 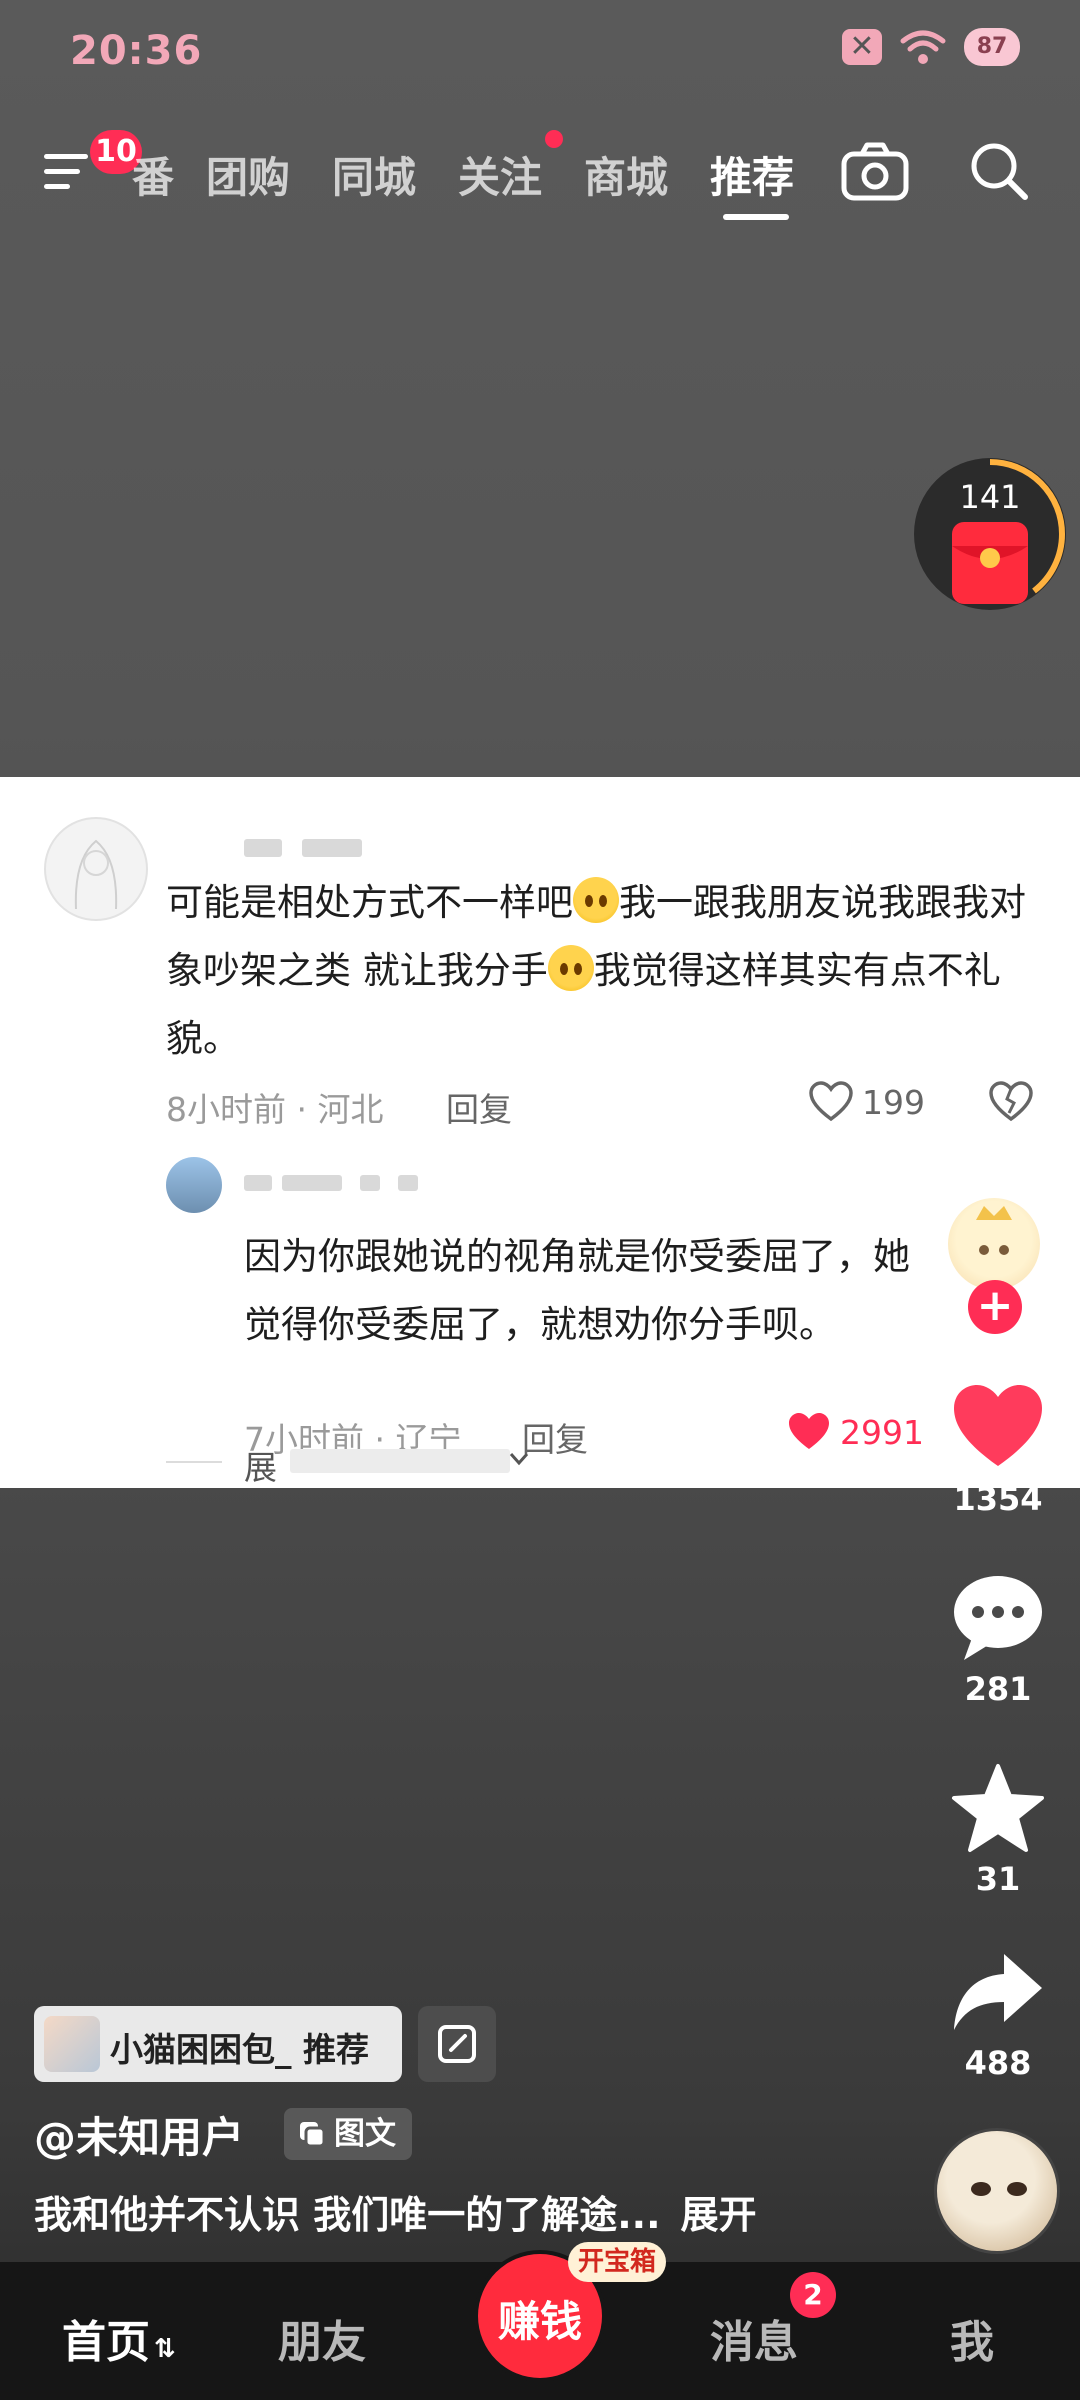 I want to click on active-tab-underline, so click(x=756, y=217).